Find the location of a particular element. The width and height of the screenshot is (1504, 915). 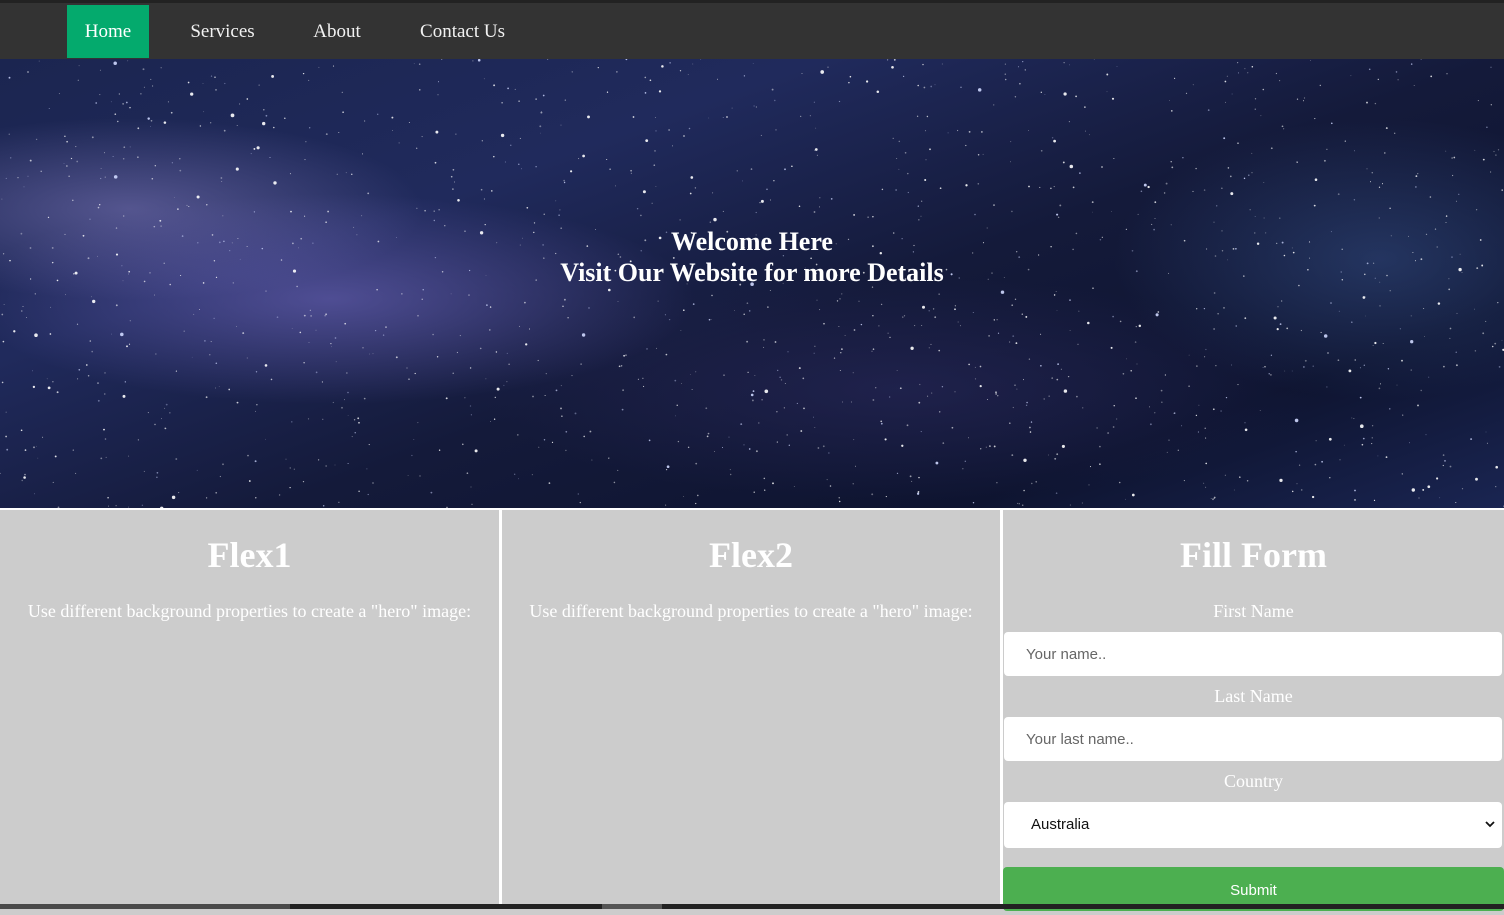

top-navbar: Home Services About Contact Us is located at coordinates (752, 31).